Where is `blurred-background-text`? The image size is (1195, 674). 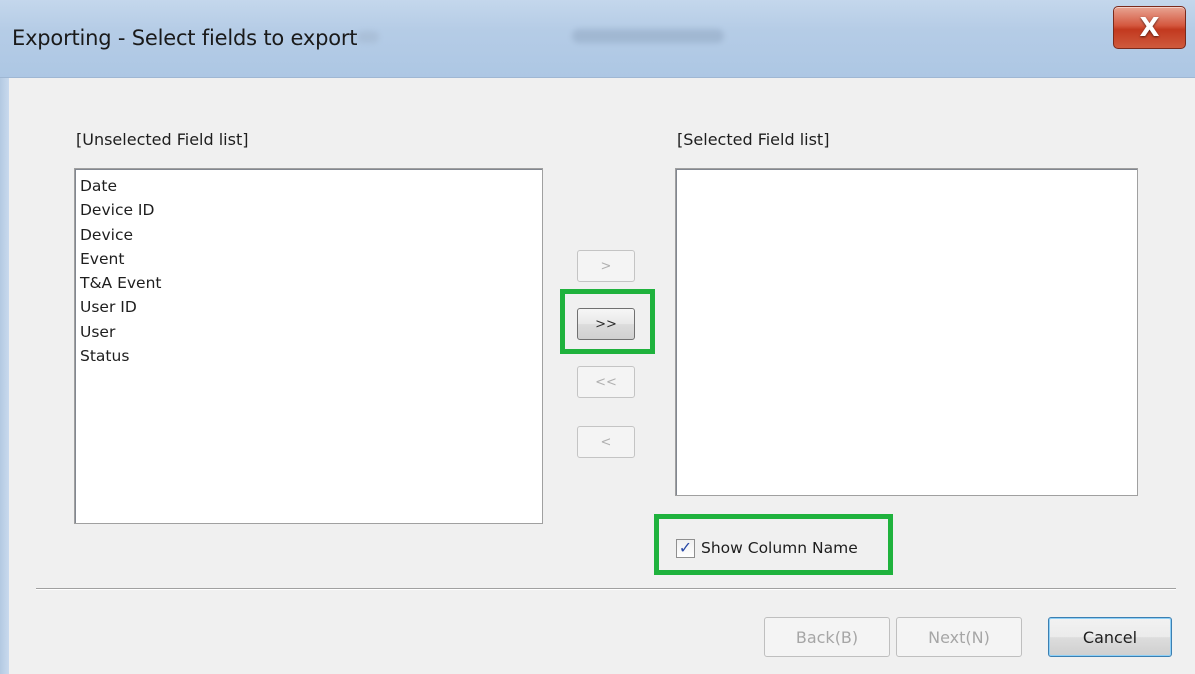 blurred-background-text is located at coordinates (648, 36).